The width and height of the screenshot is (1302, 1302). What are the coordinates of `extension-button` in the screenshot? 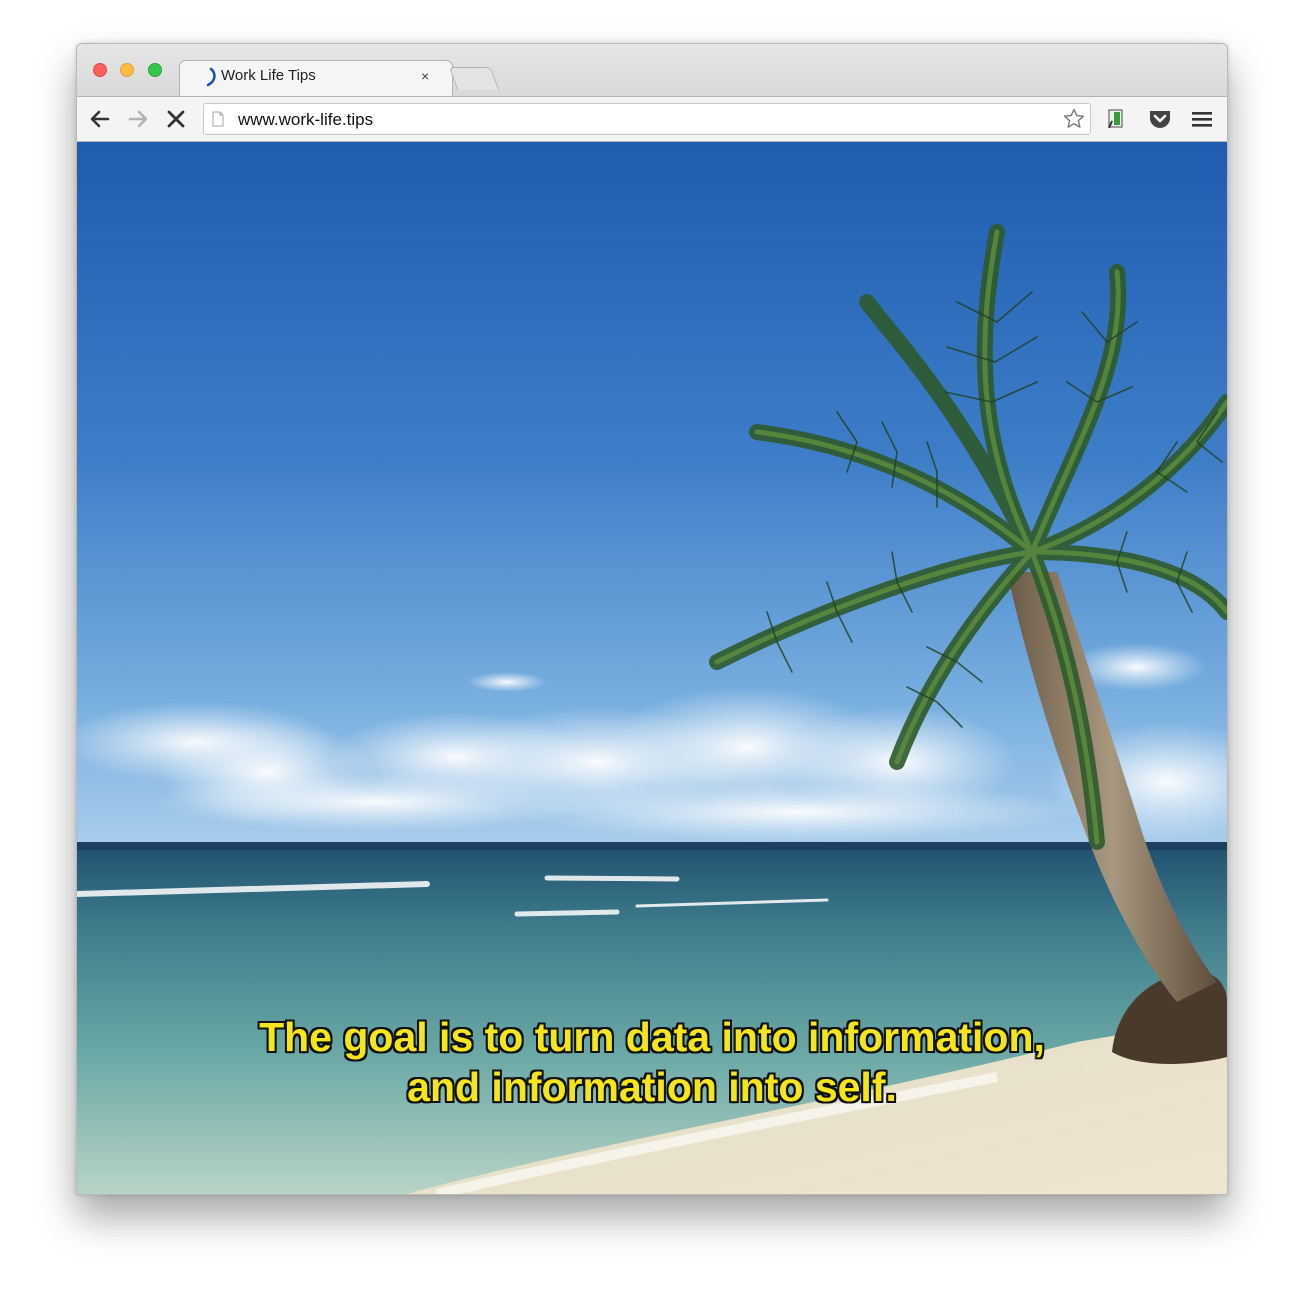 It's located at (1116, 119).